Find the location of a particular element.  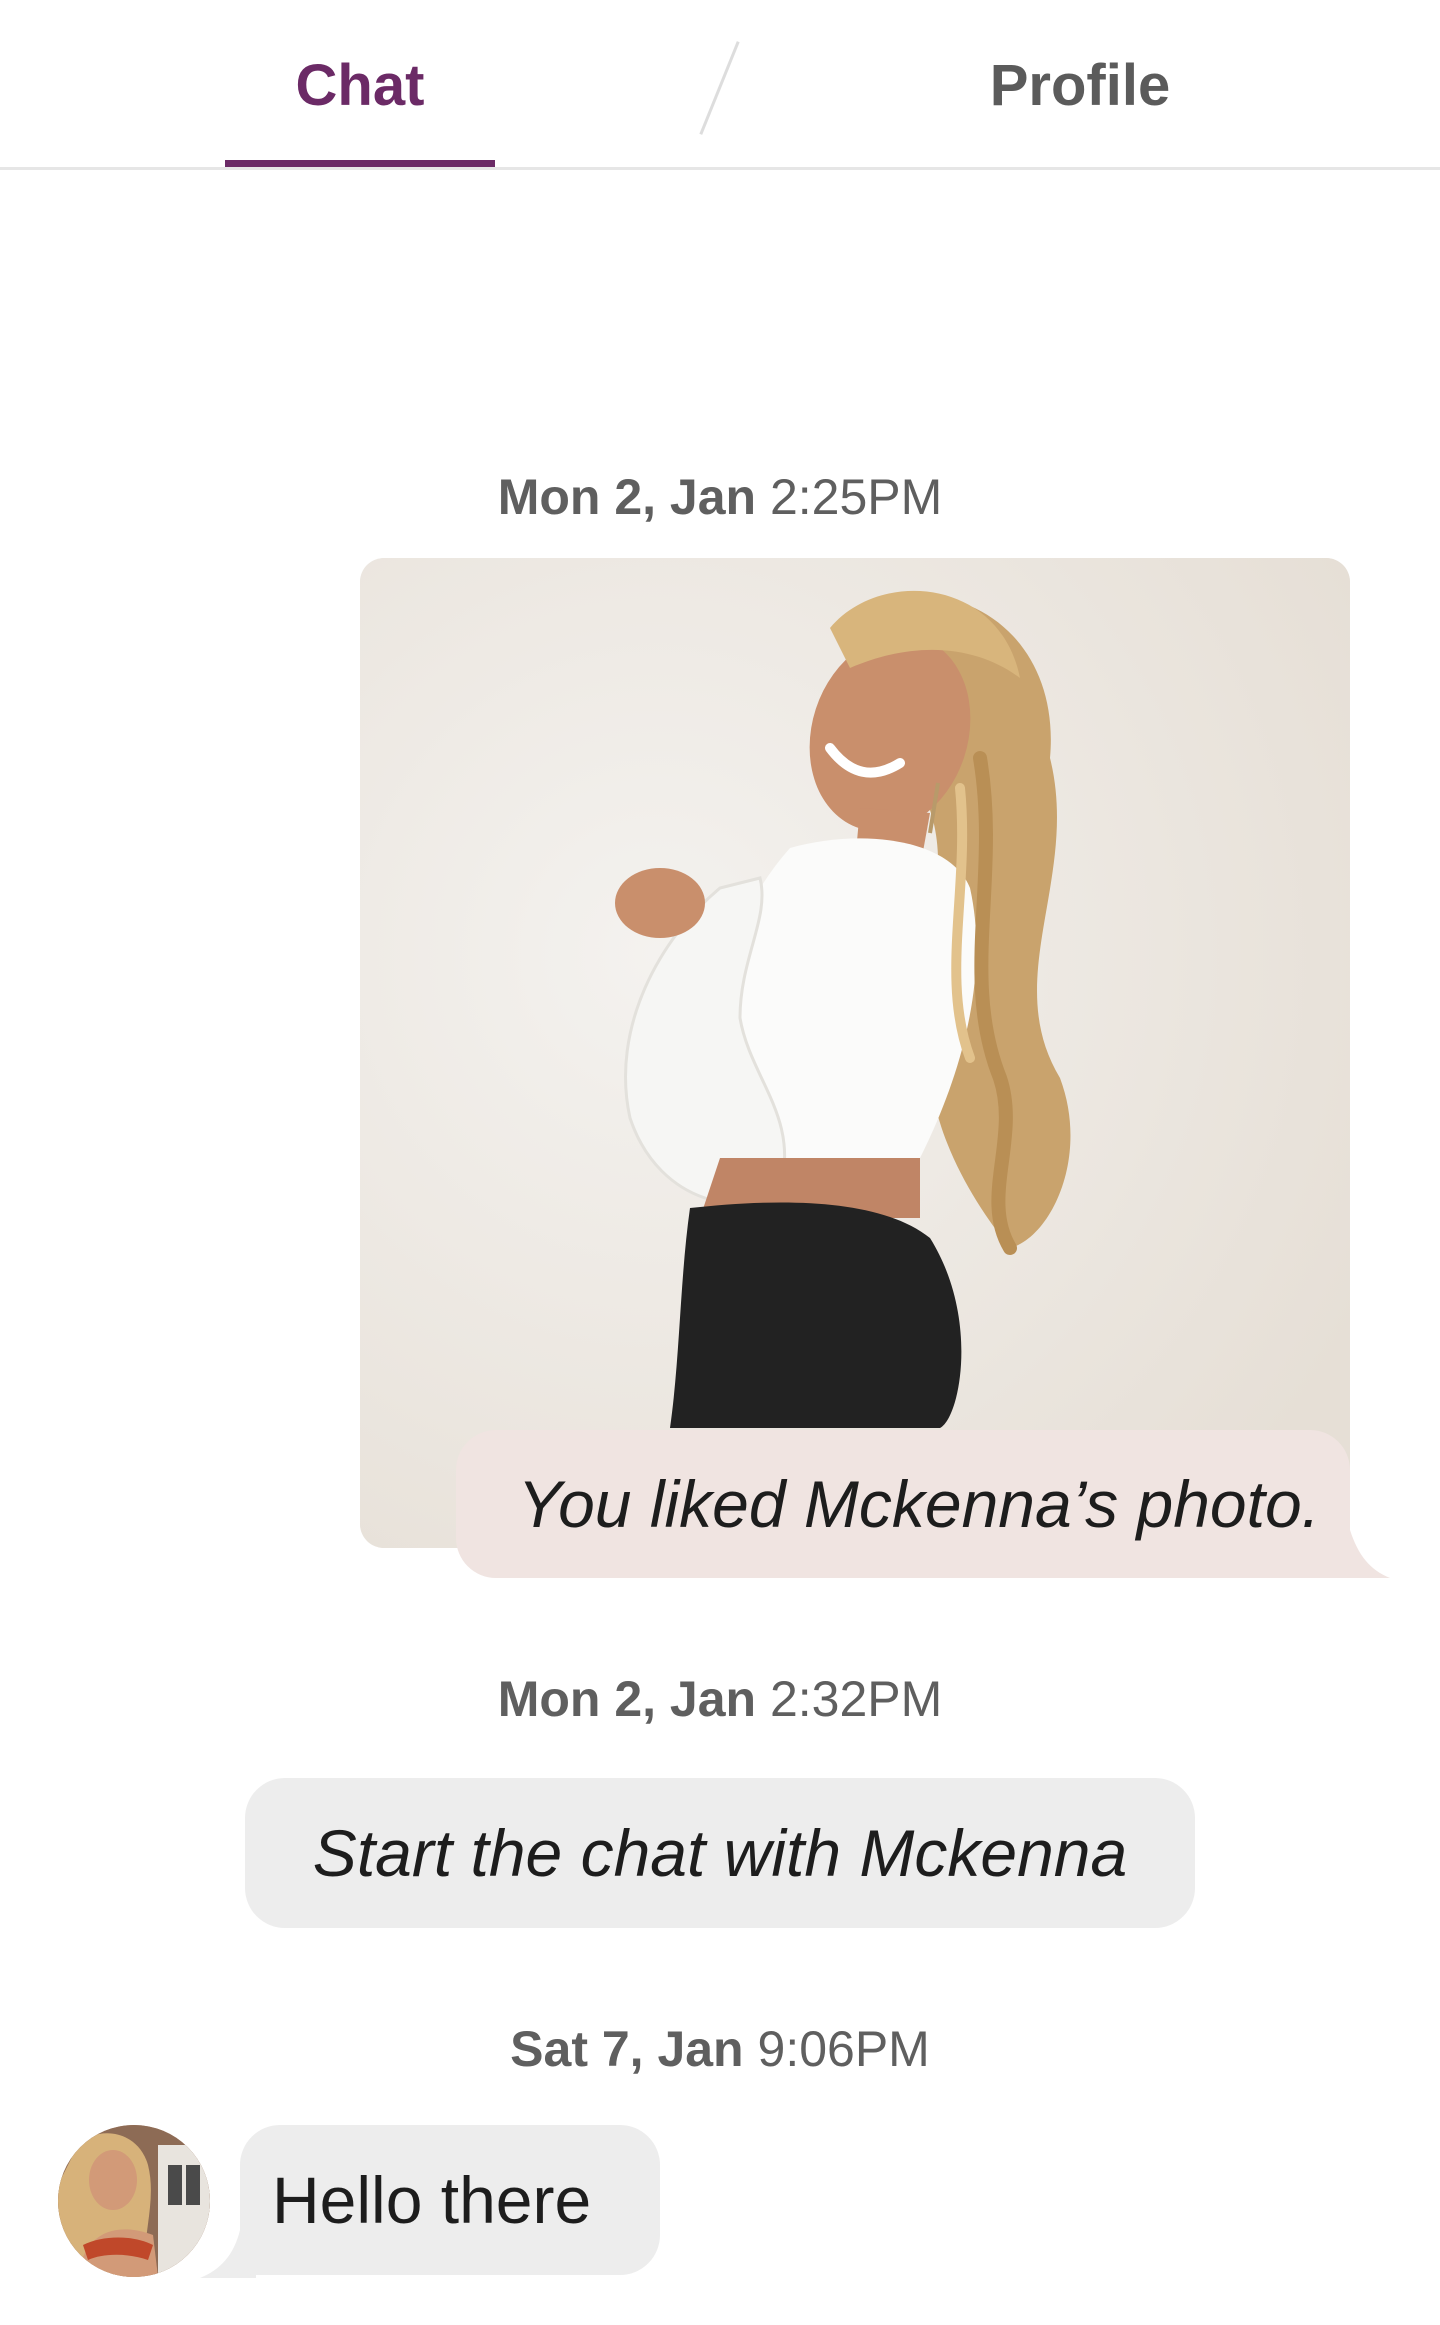

avatar-image is located at coordinates (134, 2201).